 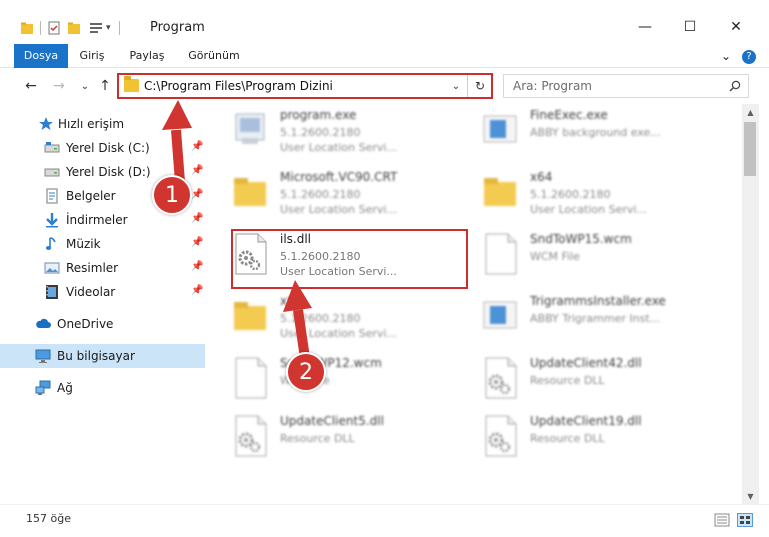 What do you see at coordinates (250, 130) in the screenshot?
I see `exe-icon` at bounding box center [250, 130].